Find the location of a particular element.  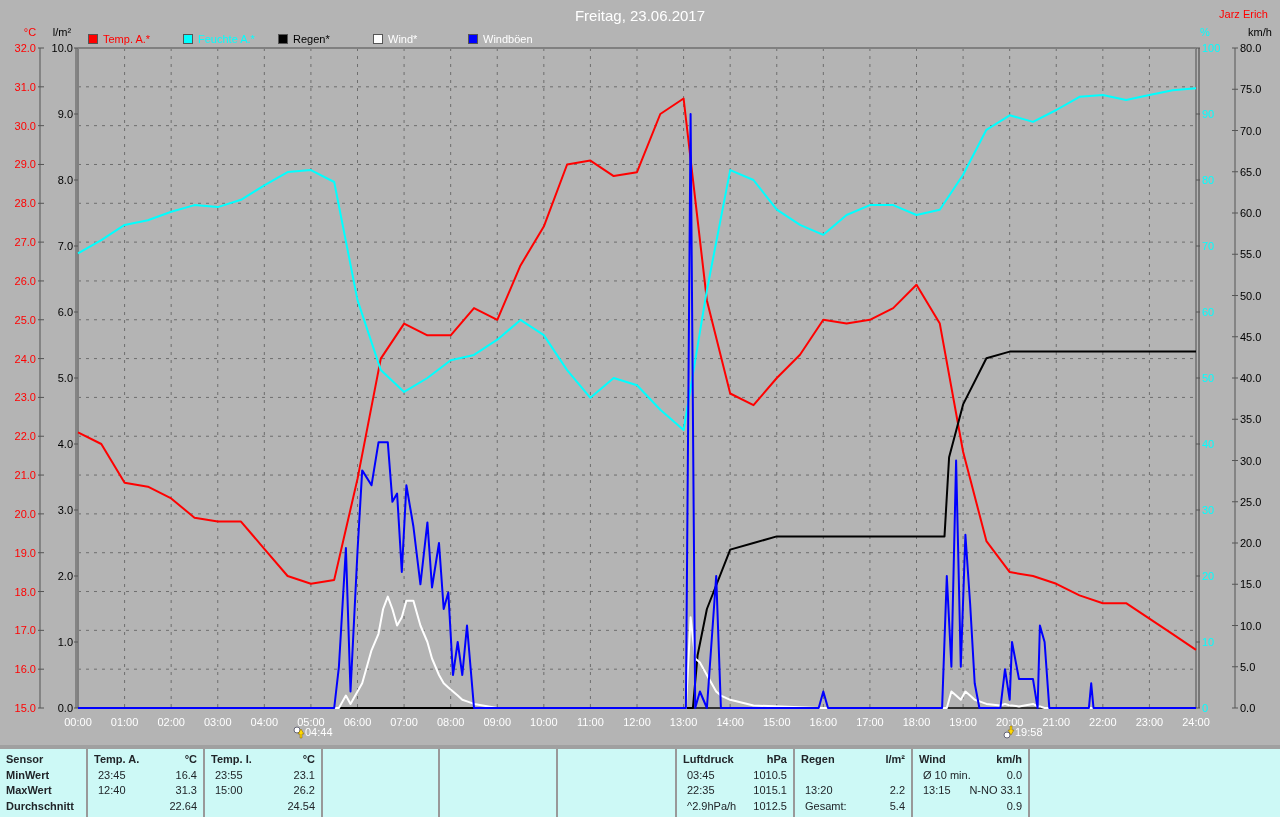

axis-label: 6.0 is located at coordinates (65, 312).